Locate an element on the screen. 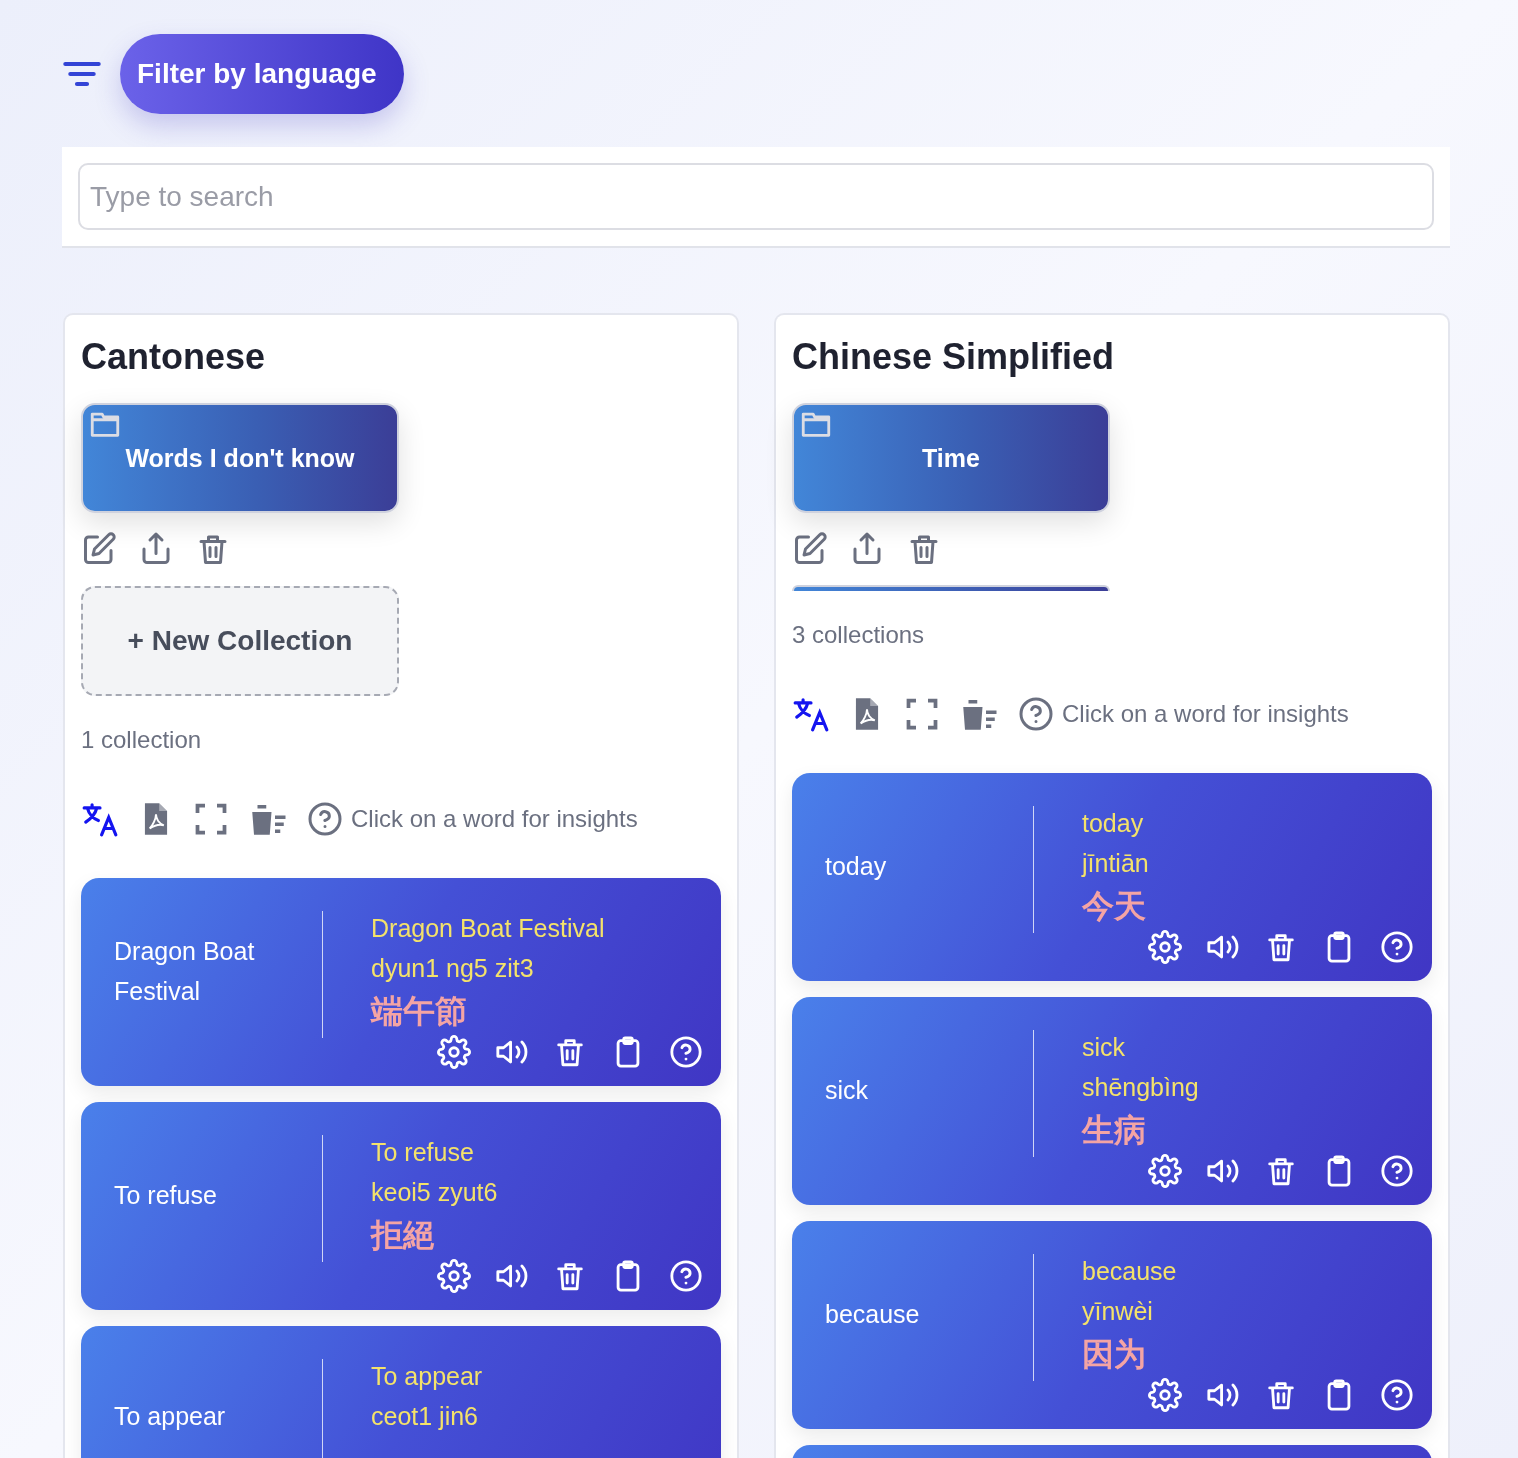  word-card: Dragon Boat Festival Dragon Boat Festival dyun1 ng5 zit3 端午節 is located at coordinates (401, 982).